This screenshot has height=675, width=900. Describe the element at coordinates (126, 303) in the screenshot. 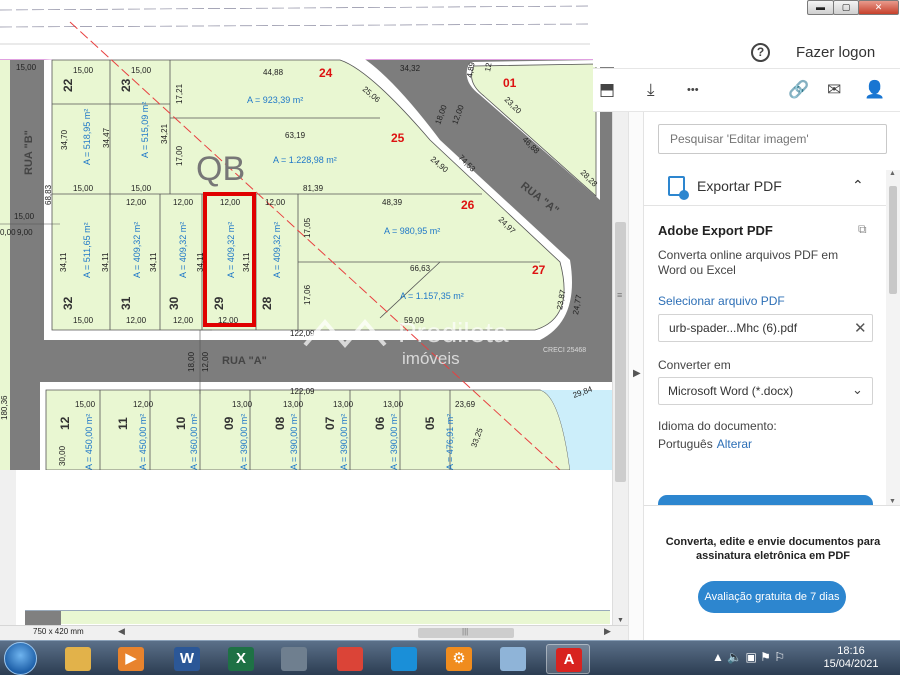

I see `lot-31: 31` at that location.